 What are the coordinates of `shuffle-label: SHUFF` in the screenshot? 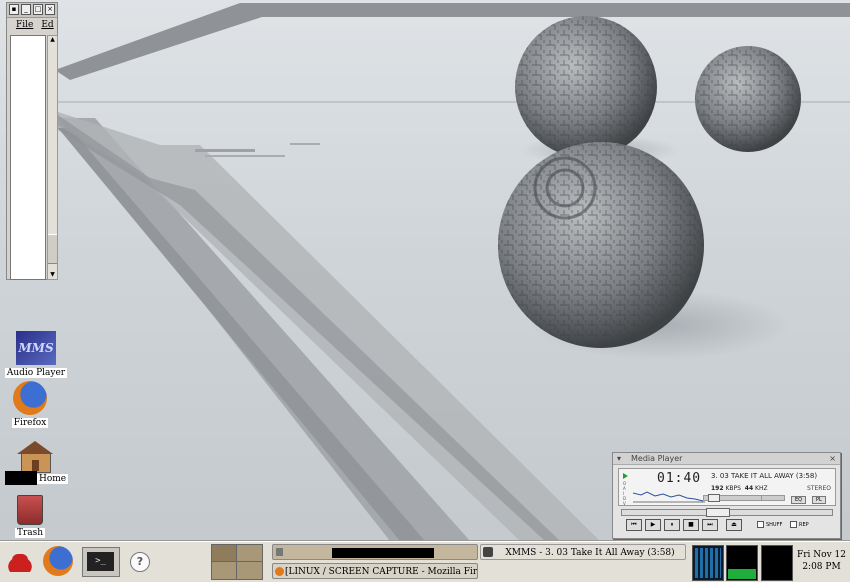 It's located at (774, 524).